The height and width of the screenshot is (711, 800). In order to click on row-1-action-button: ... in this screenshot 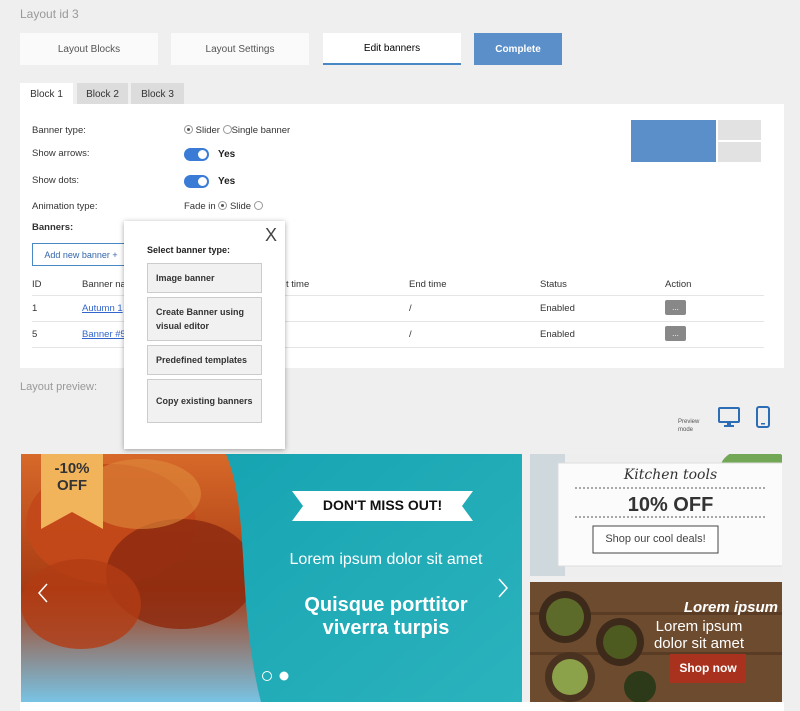, I will do `click(675, 307)`.